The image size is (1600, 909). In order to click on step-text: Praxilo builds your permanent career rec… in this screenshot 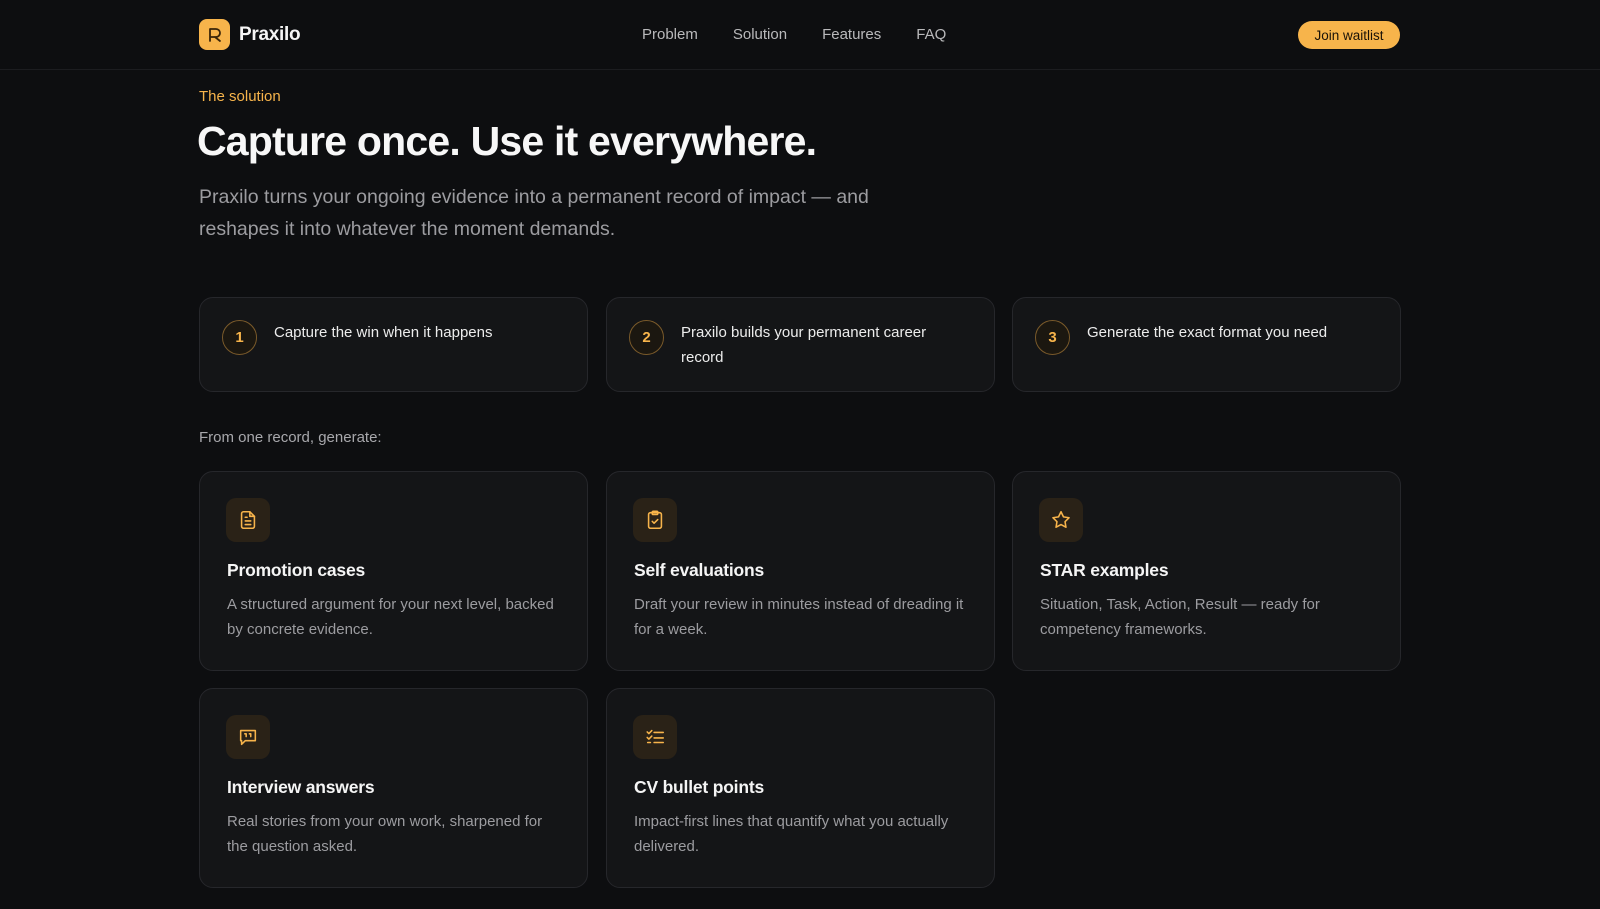, I will do `click(804, 345)`.